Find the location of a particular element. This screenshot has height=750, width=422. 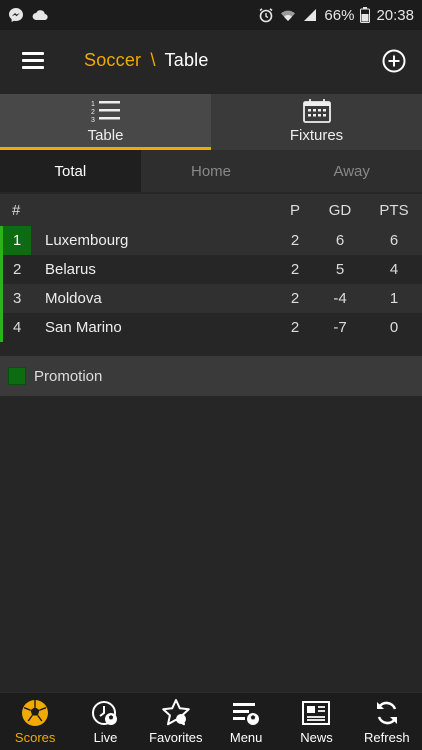

nav-live: Live is located at coordinates (105, 721).